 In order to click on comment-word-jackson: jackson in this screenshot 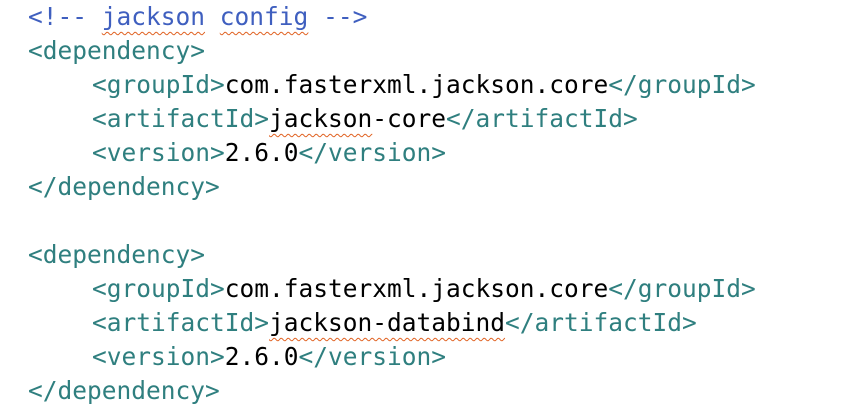, I will do `click(153, 16)`.